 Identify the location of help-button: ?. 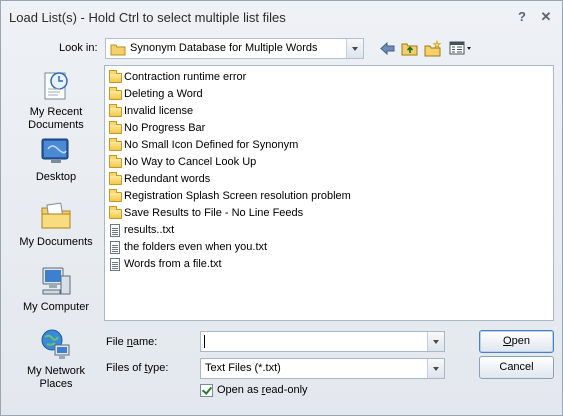
(522, 17).